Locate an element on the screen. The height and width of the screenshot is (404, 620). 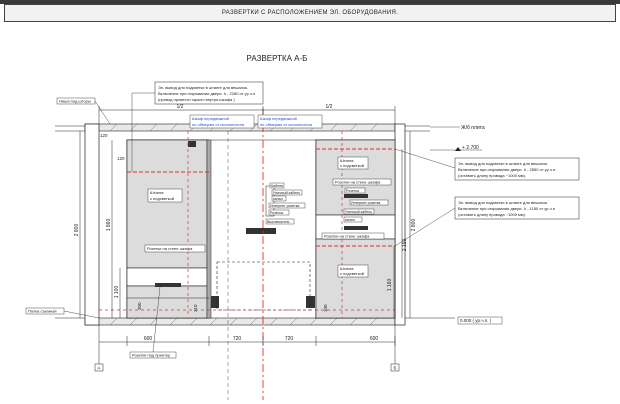
dim-left-3: 1 100 is located at coordinates (117, 292).